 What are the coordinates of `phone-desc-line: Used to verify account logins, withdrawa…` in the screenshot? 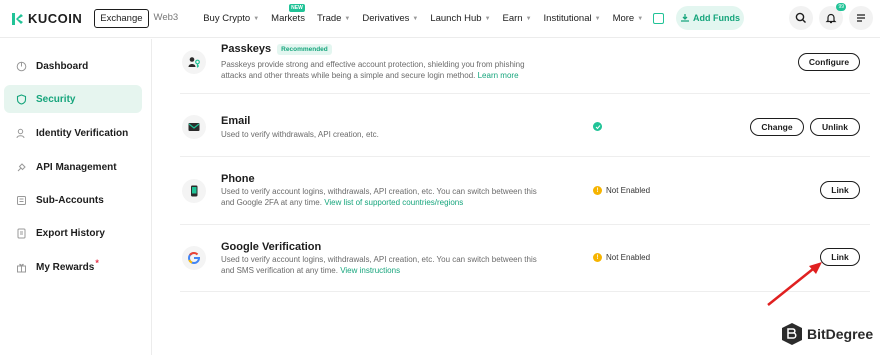 It's located at (379, 191).